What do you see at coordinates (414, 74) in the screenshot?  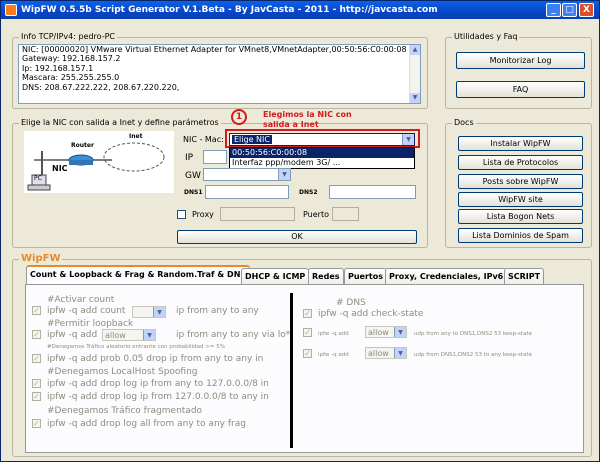 I see `info-scrollbar: ▲ ▼` at bounding box center [414, 74].